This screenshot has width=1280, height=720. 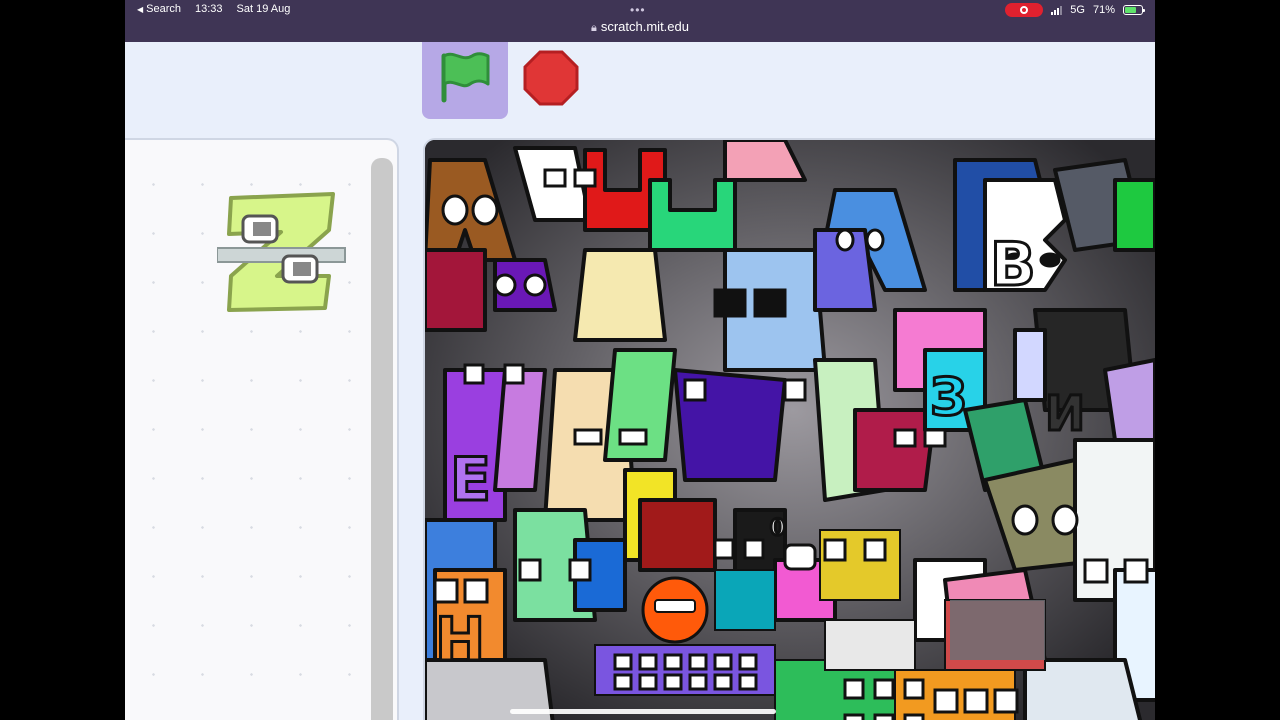 What do you see at coordinates (164, 9) in the screenshot?
I see `back-label: Search` at bounding box center [164, 9].